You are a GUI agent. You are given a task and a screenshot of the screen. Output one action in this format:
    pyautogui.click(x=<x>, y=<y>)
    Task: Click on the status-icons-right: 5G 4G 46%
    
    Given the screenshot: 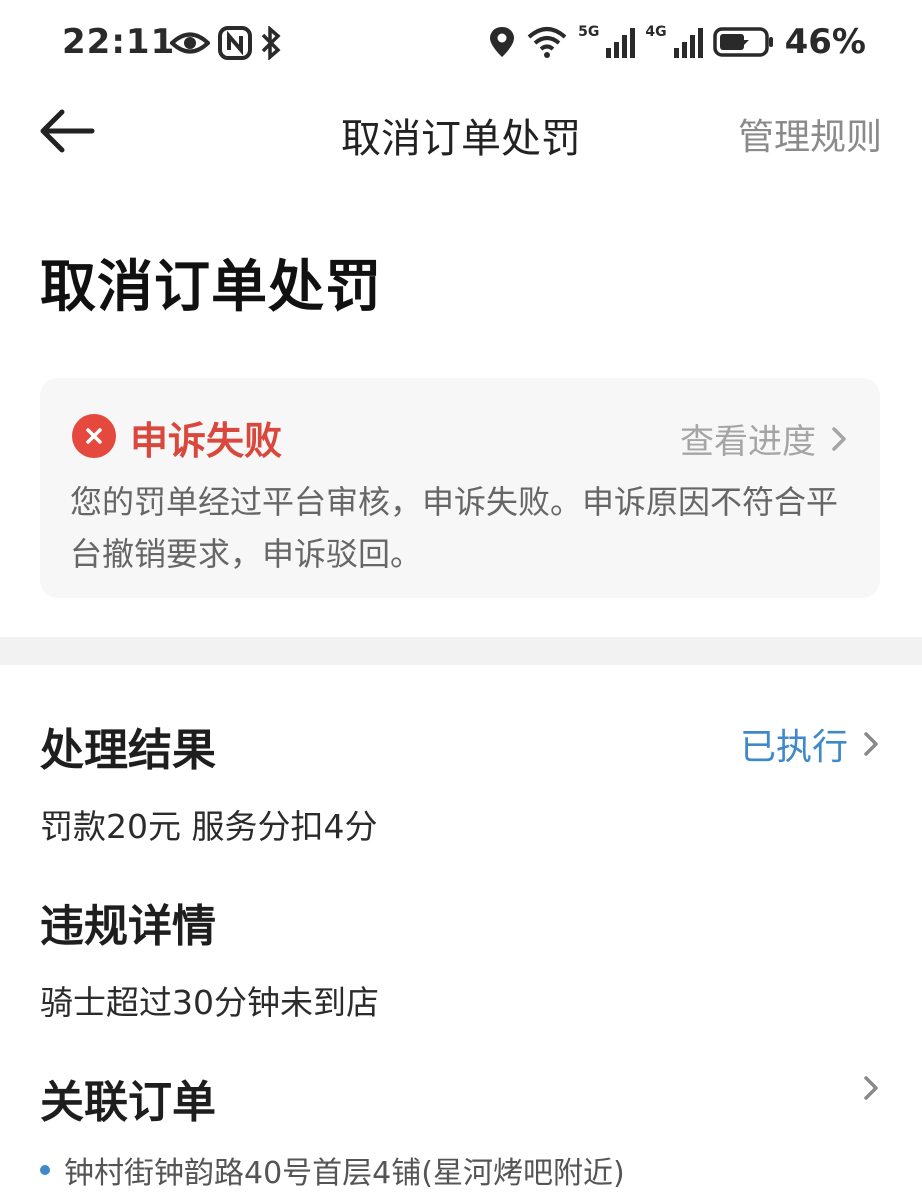 What is the action you would take?
    pyautogui.click(x=677, y=42)
    